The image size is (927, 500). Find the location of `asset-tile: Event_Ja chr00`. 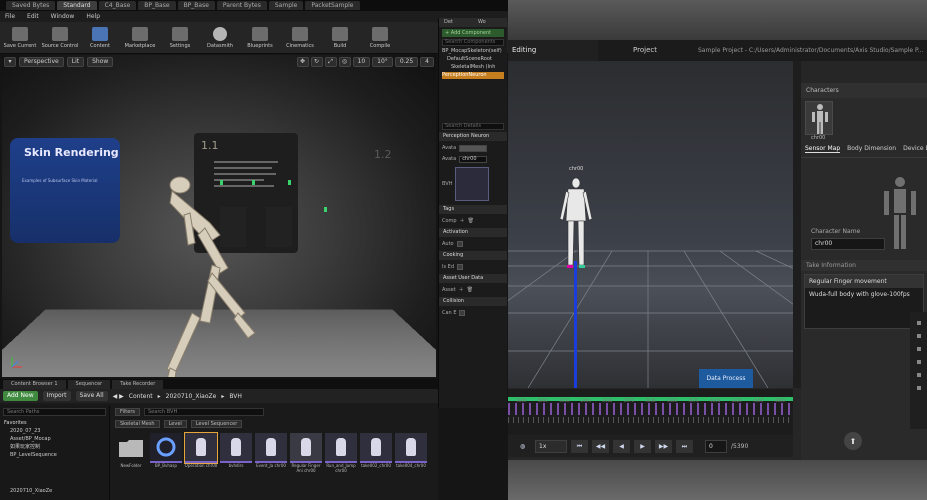

asset-tile: Event_Ja chr00 is located at coordinates (271, 455).